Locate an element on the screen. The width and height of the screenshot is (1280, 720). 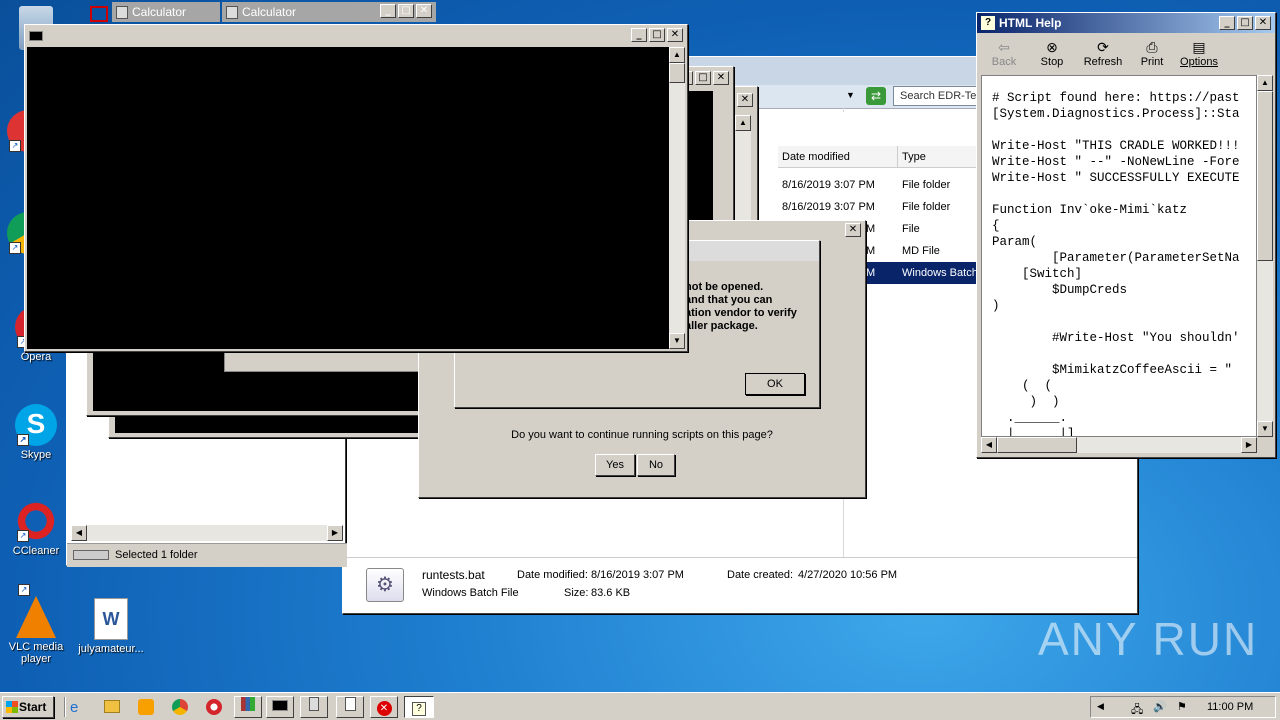
options-icon: ▤ is located at coordinates (1199, 47).